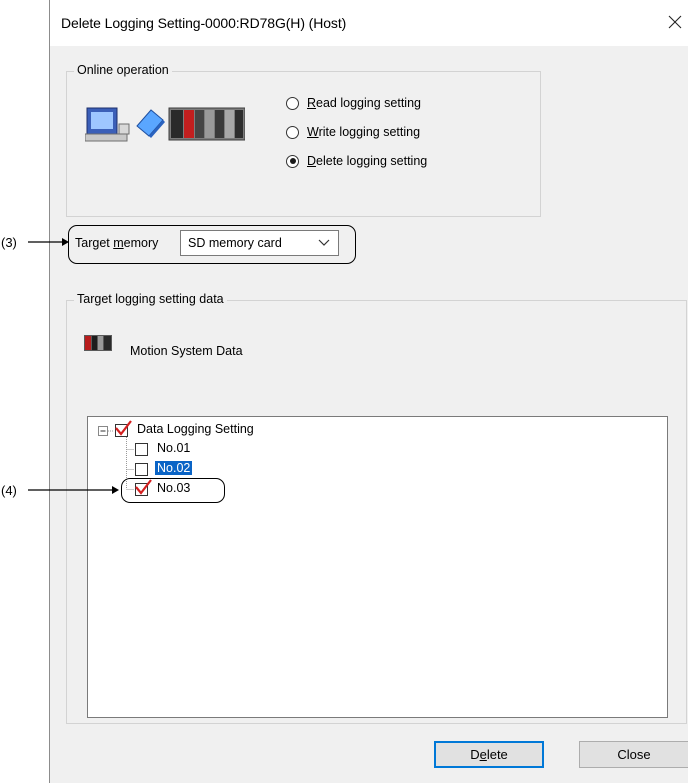  Describe the element at coordinates (364, 132) in the screenshot. I see `write-logging-label: Write logging setting` at that location.